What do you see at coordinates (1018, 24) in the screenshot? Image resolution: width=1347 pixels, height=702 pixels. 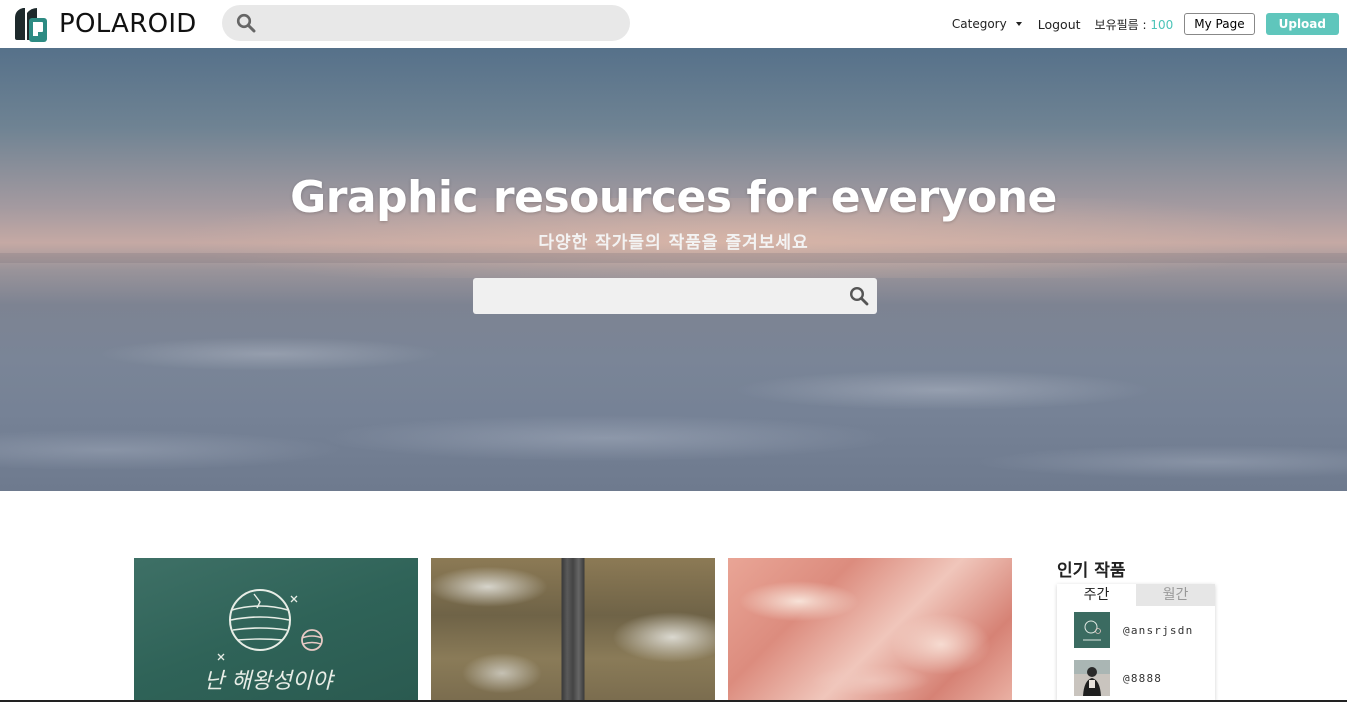 I see `caret-down-icon` at bounding box center [1018, 24].